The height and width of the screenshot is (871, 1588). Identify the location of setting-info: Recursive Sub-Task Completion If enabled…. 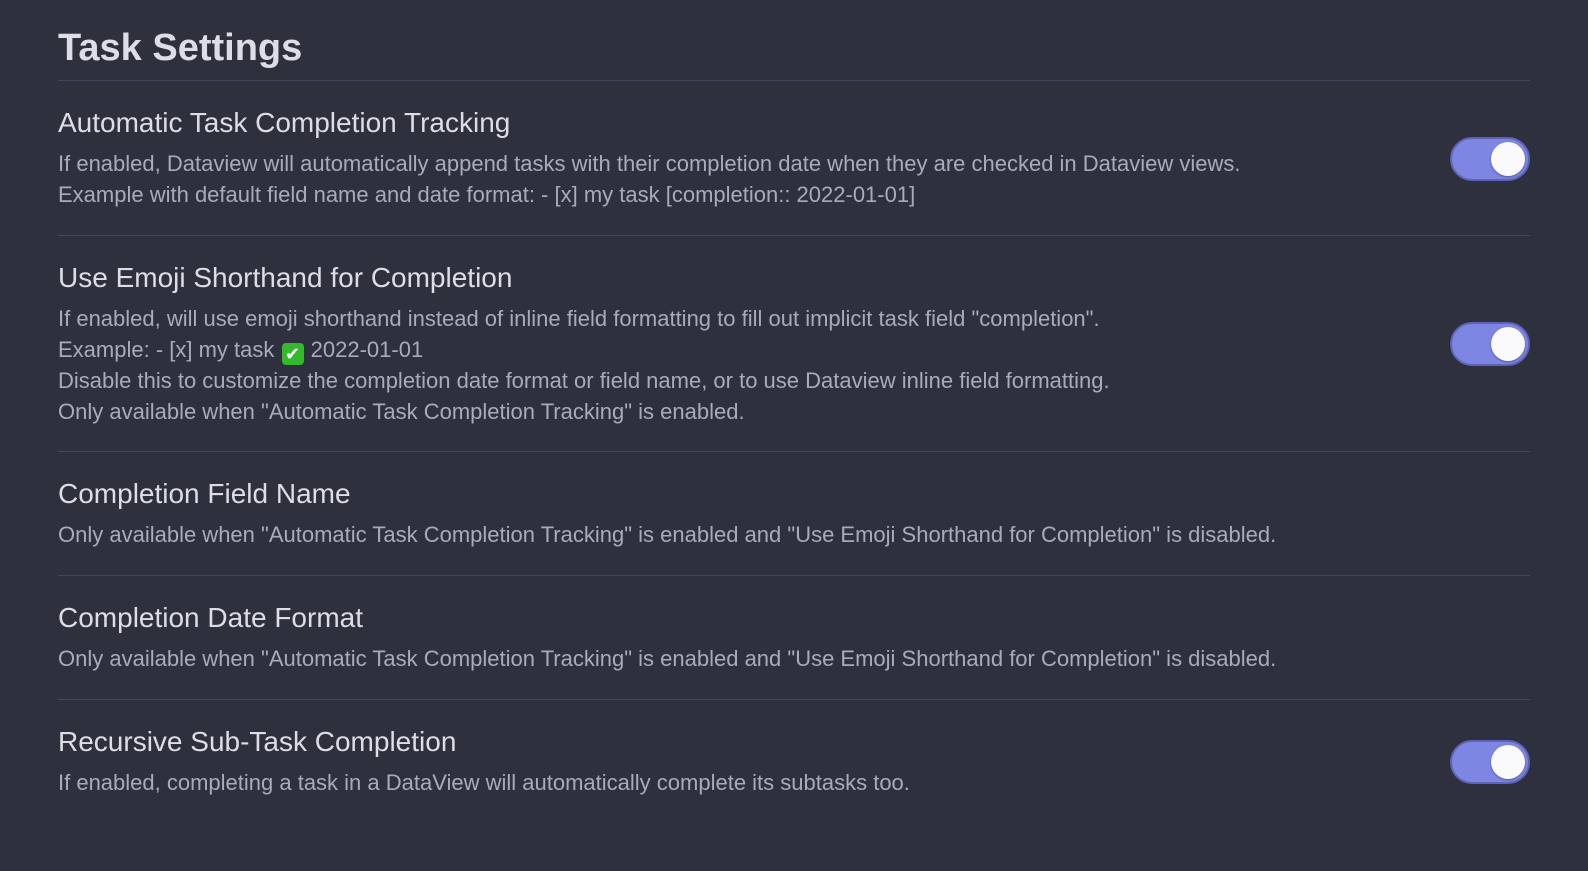
(794, 762).